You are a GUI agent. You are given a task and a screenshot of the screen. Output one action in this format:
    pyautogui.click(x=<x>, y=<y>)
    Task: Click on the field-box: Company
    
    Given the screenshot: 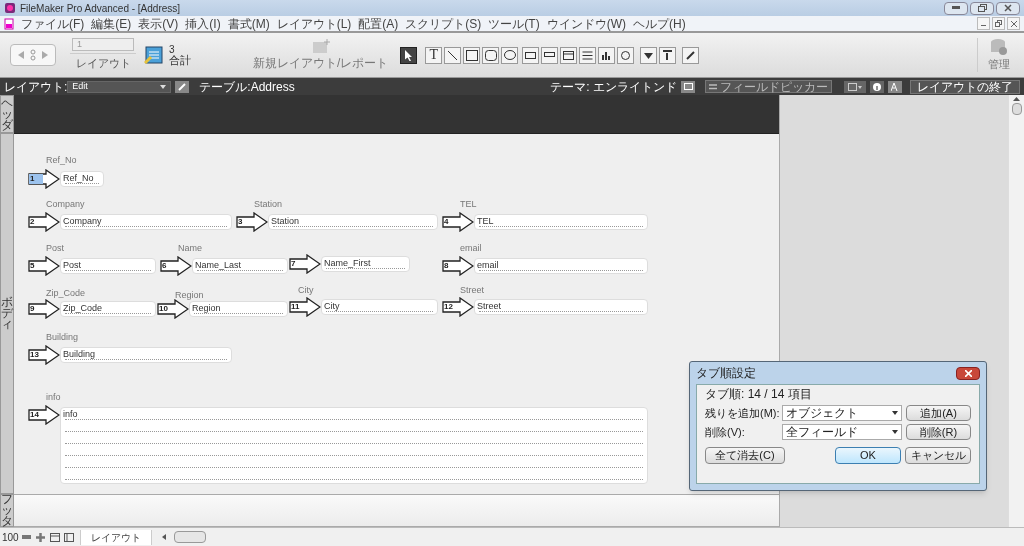 What is the action you would take?
    pyautogui.click(x=146, y=222)
    